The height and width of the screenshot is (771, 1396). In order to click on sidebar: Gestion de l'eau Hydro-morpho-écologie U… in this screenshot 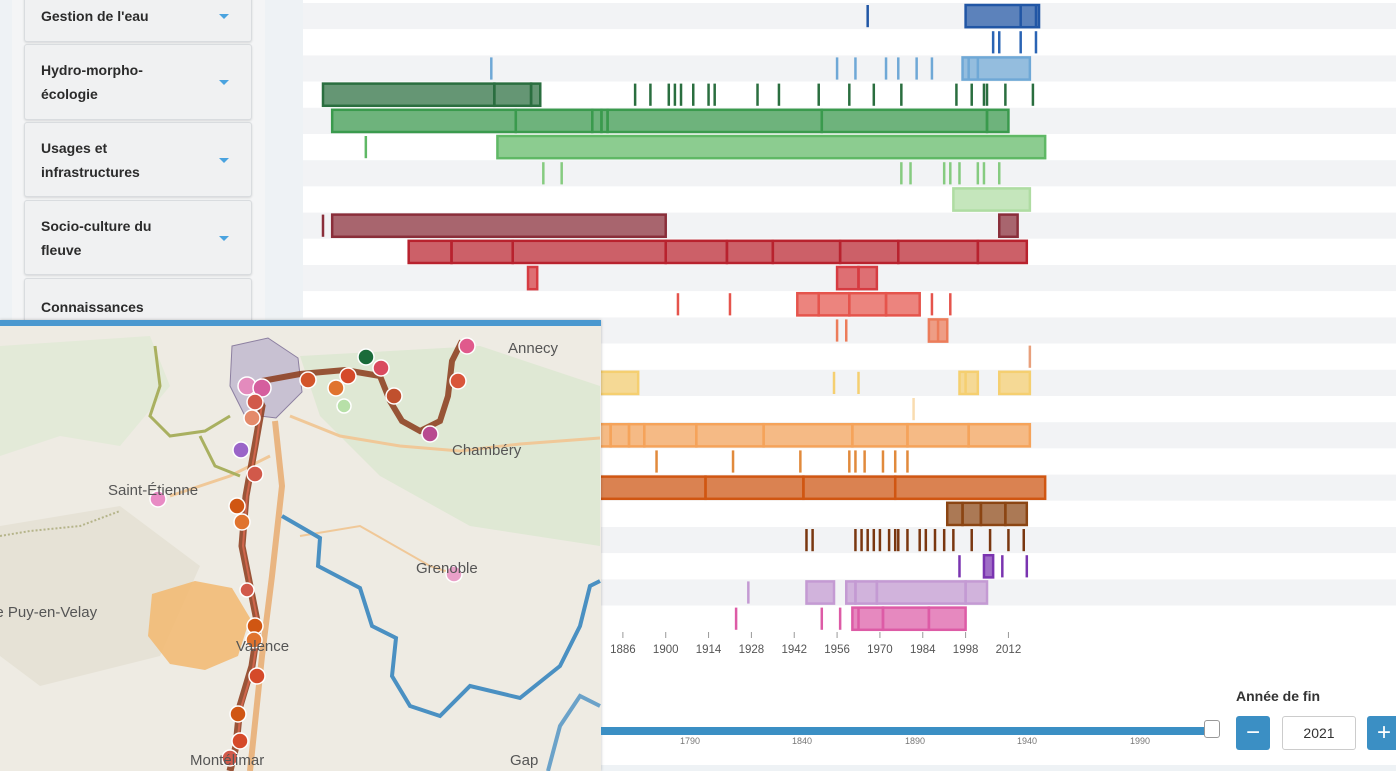, I will do `click(138, 170)`.